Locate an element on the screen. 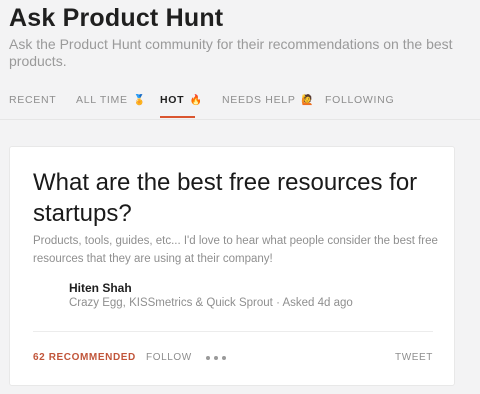 The image size is (480, 394). tab-label: ALL TIME is located at coordinates (102, 100).